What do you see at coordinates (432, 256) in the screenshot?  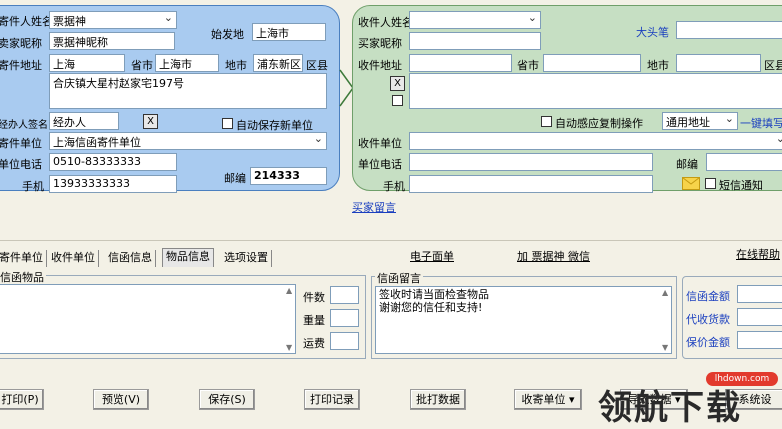 I see `ewaybill-link: 电子面单` at bounding box center [432, 256].